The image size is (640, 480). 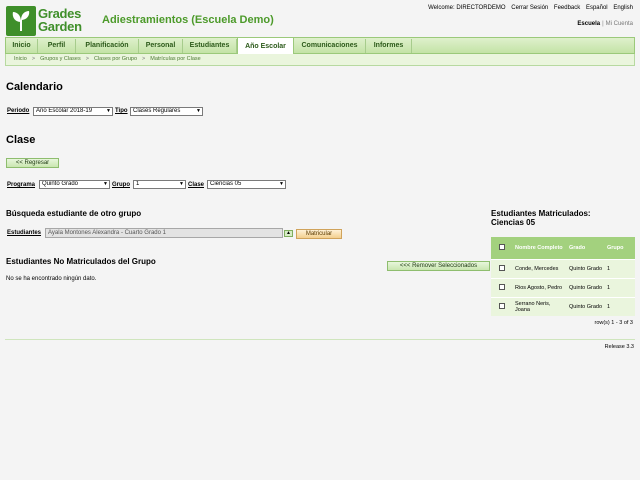 I want to click on enroll-button: Matricular, so click(x=319, y=234).